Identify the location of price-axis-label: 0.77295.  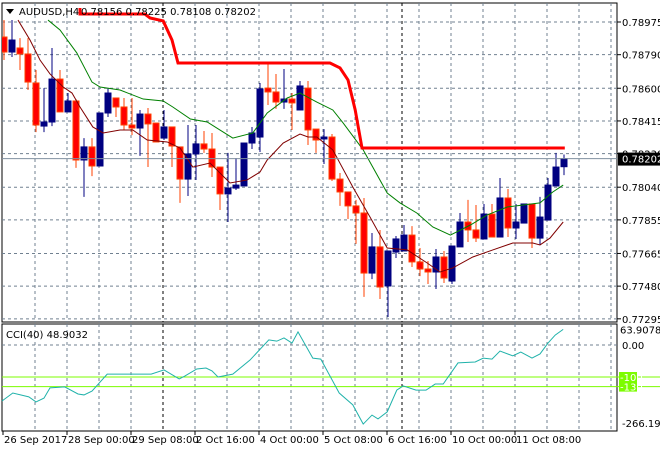
(641, 320).